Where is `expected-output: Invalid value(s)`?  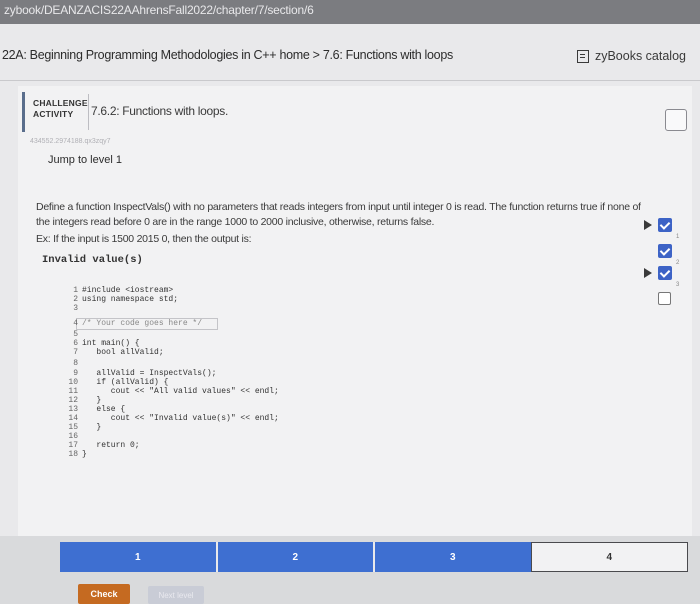 expected-output: Invalid value(s) is located at coordinates (92, 260).